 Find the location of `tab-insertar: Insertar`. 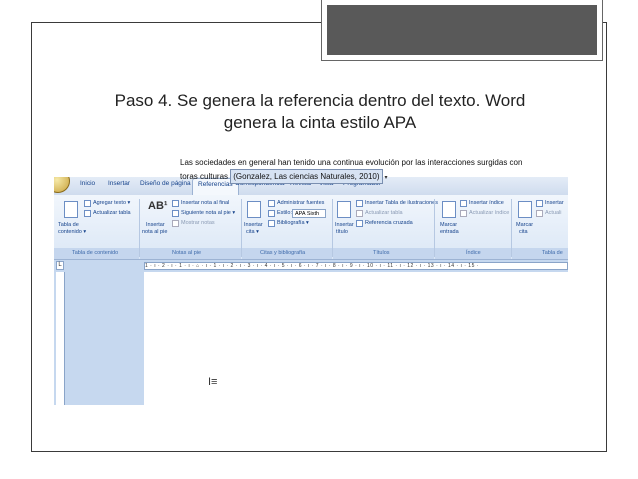

tab-insertar: Insertar is located at coordinates (119, 183).